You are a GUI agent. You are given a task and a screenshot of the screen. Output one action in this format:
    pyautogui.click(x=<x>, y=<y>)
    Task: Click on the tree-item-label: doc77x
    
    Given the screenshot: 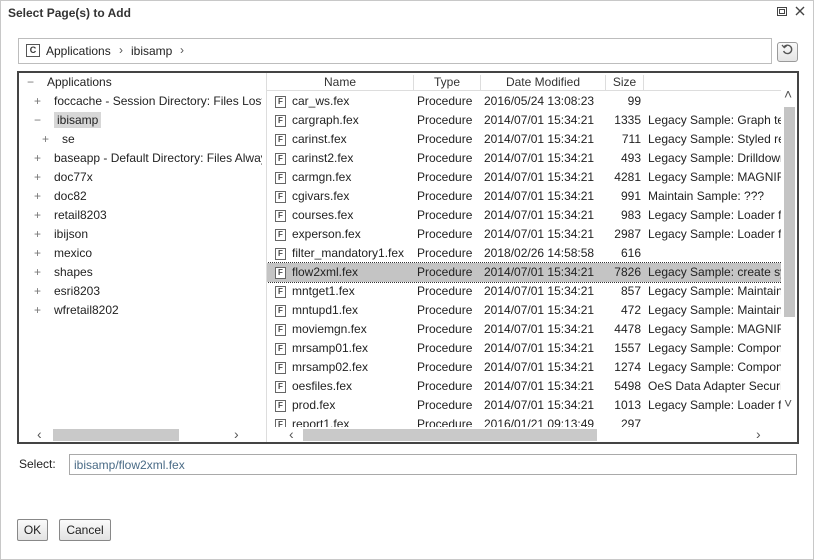 What is the action you would take?
    pyautogui.click(x=73, y=177)
    